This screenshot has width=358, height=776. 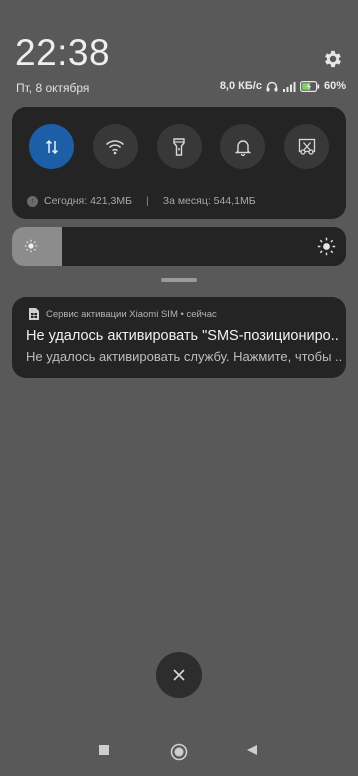 I want to click on battery-percent: 60%, so click(x=334, y=86).